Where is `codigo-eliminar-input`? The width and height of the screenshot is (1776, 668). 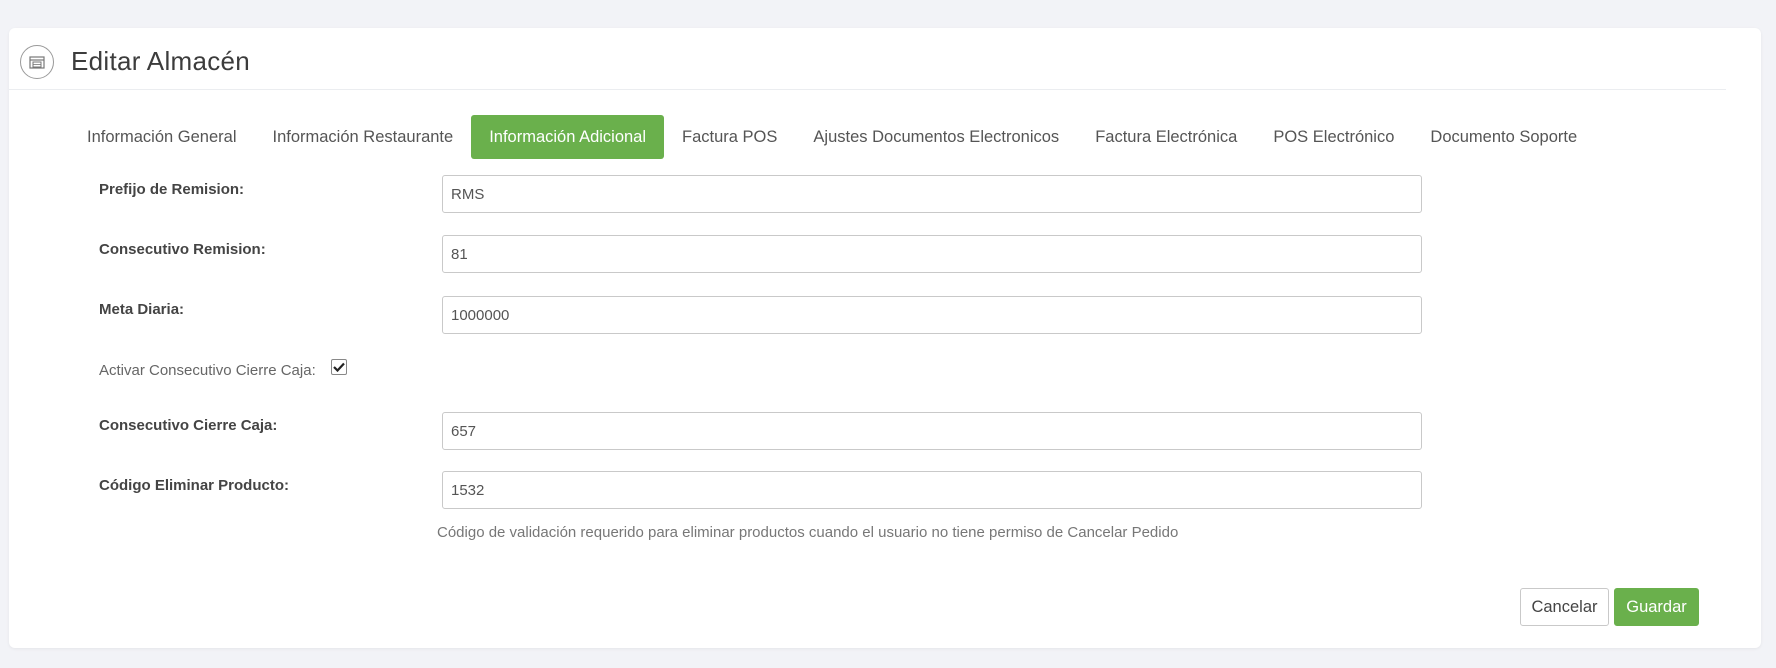
codigo-eliminar-input is located at coordinates (932, 490).